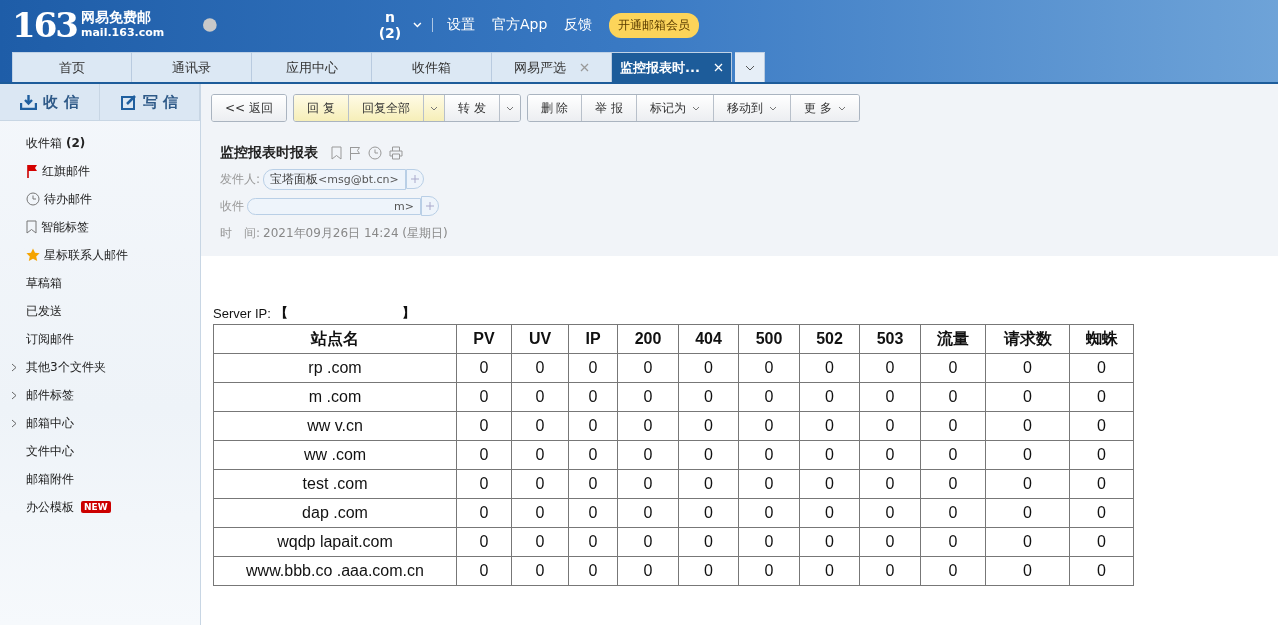  Describe the element at coordinates (555, 108) in the screenshot. I see `toolbar-button: 删 除` at that location.